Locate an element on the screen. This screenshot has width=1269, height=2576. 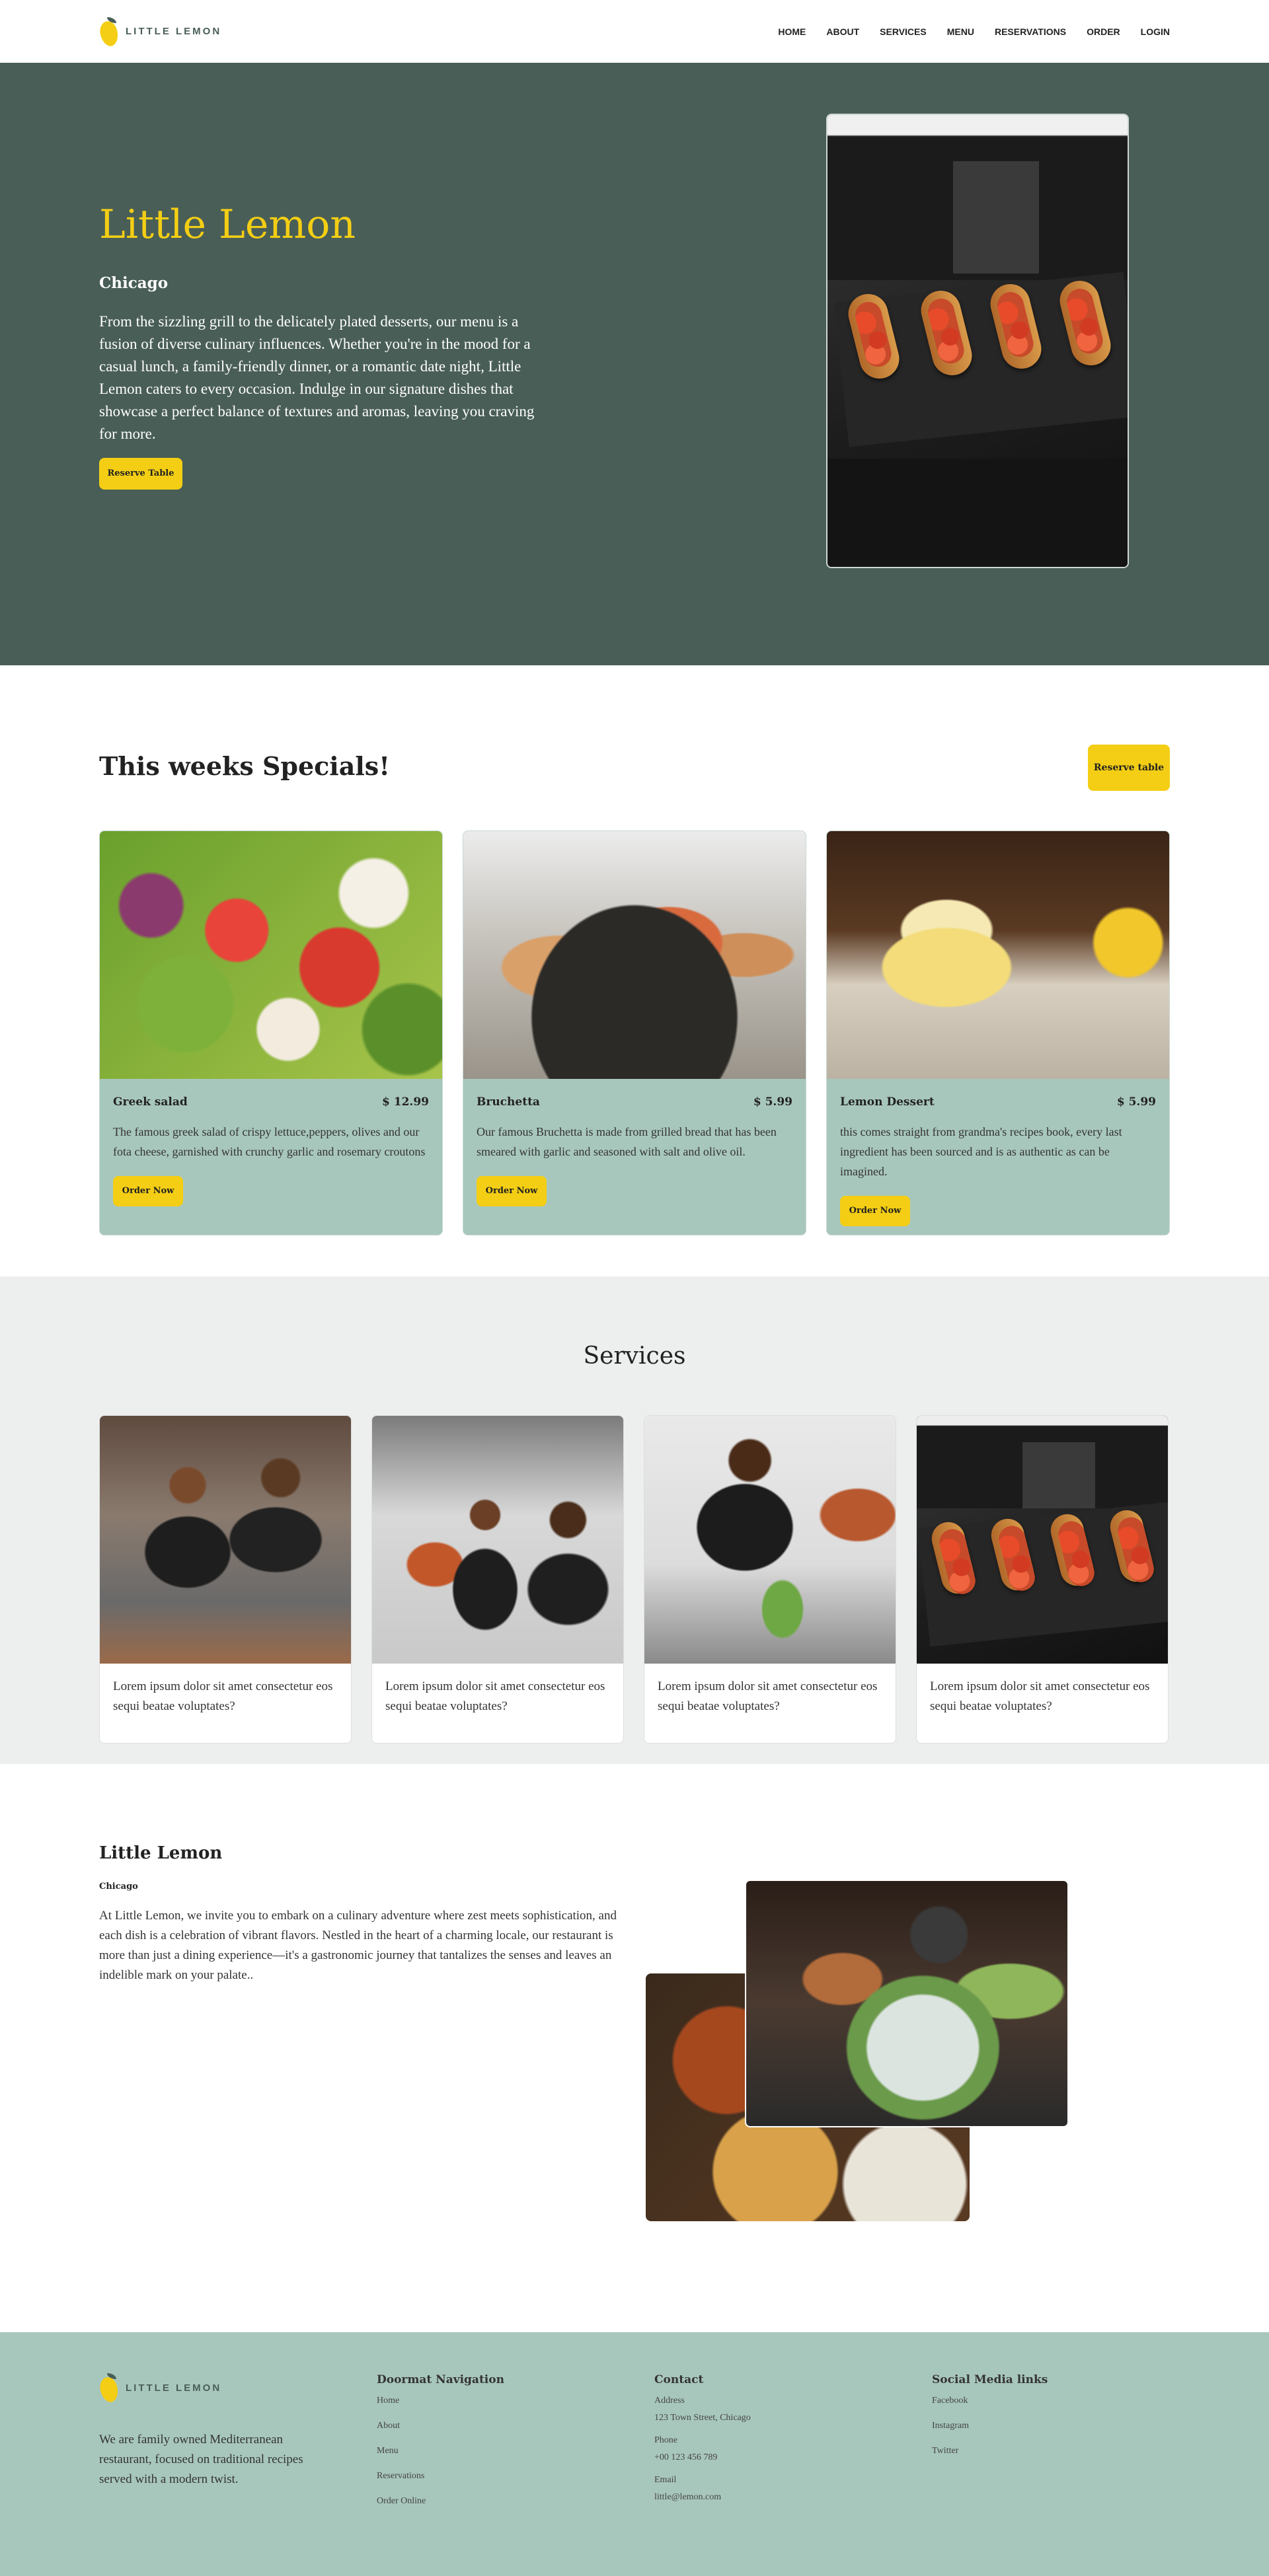
special-price: $ 12.99 is located at coordinates (405, 1102).